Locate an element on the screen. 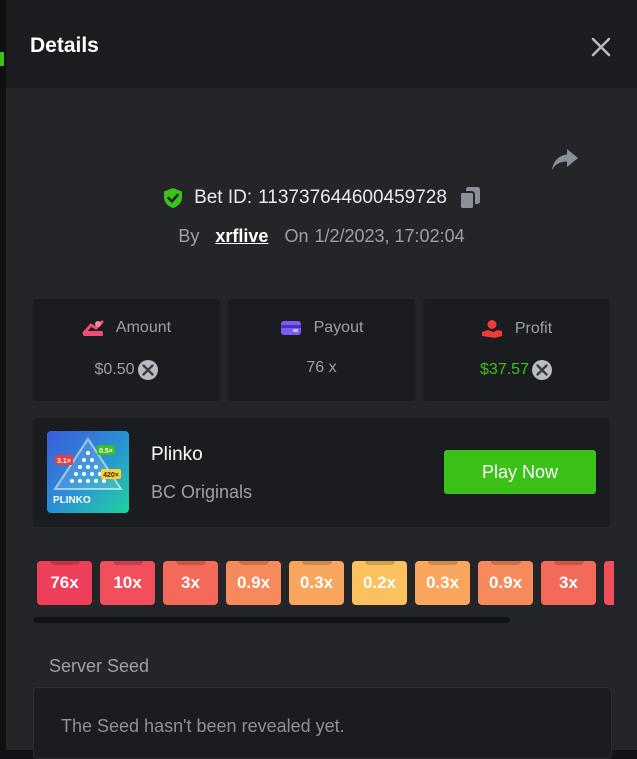 This screenshot has width=637, height=759. username-link: xrflive is located at coordinates (241, 236).